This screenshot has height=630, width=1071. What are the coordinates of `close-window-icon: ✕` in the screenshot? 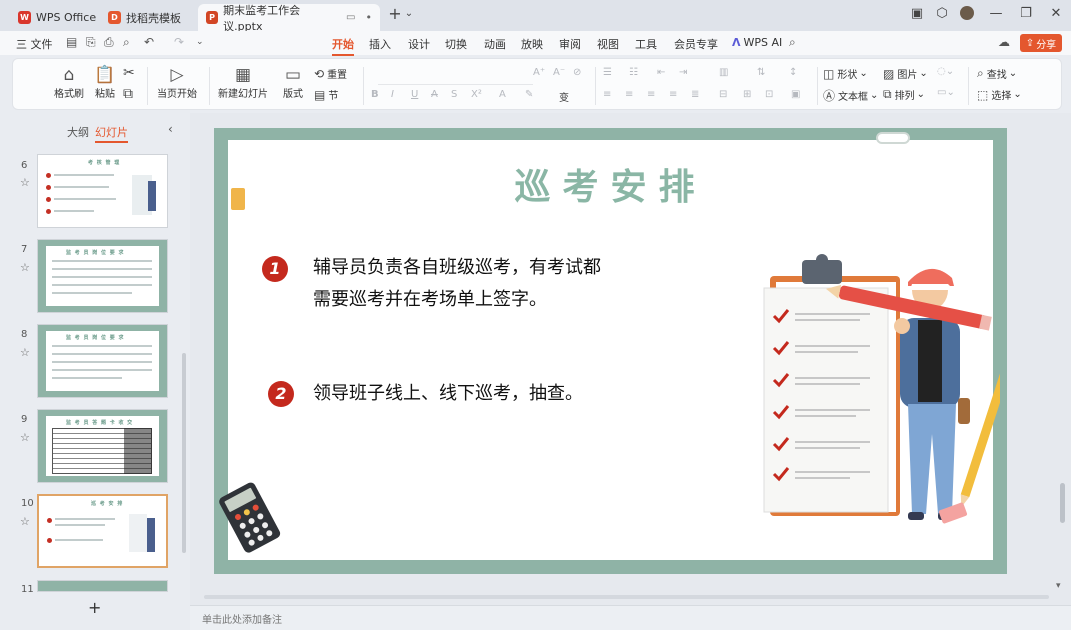 It's located at (1056, 13).